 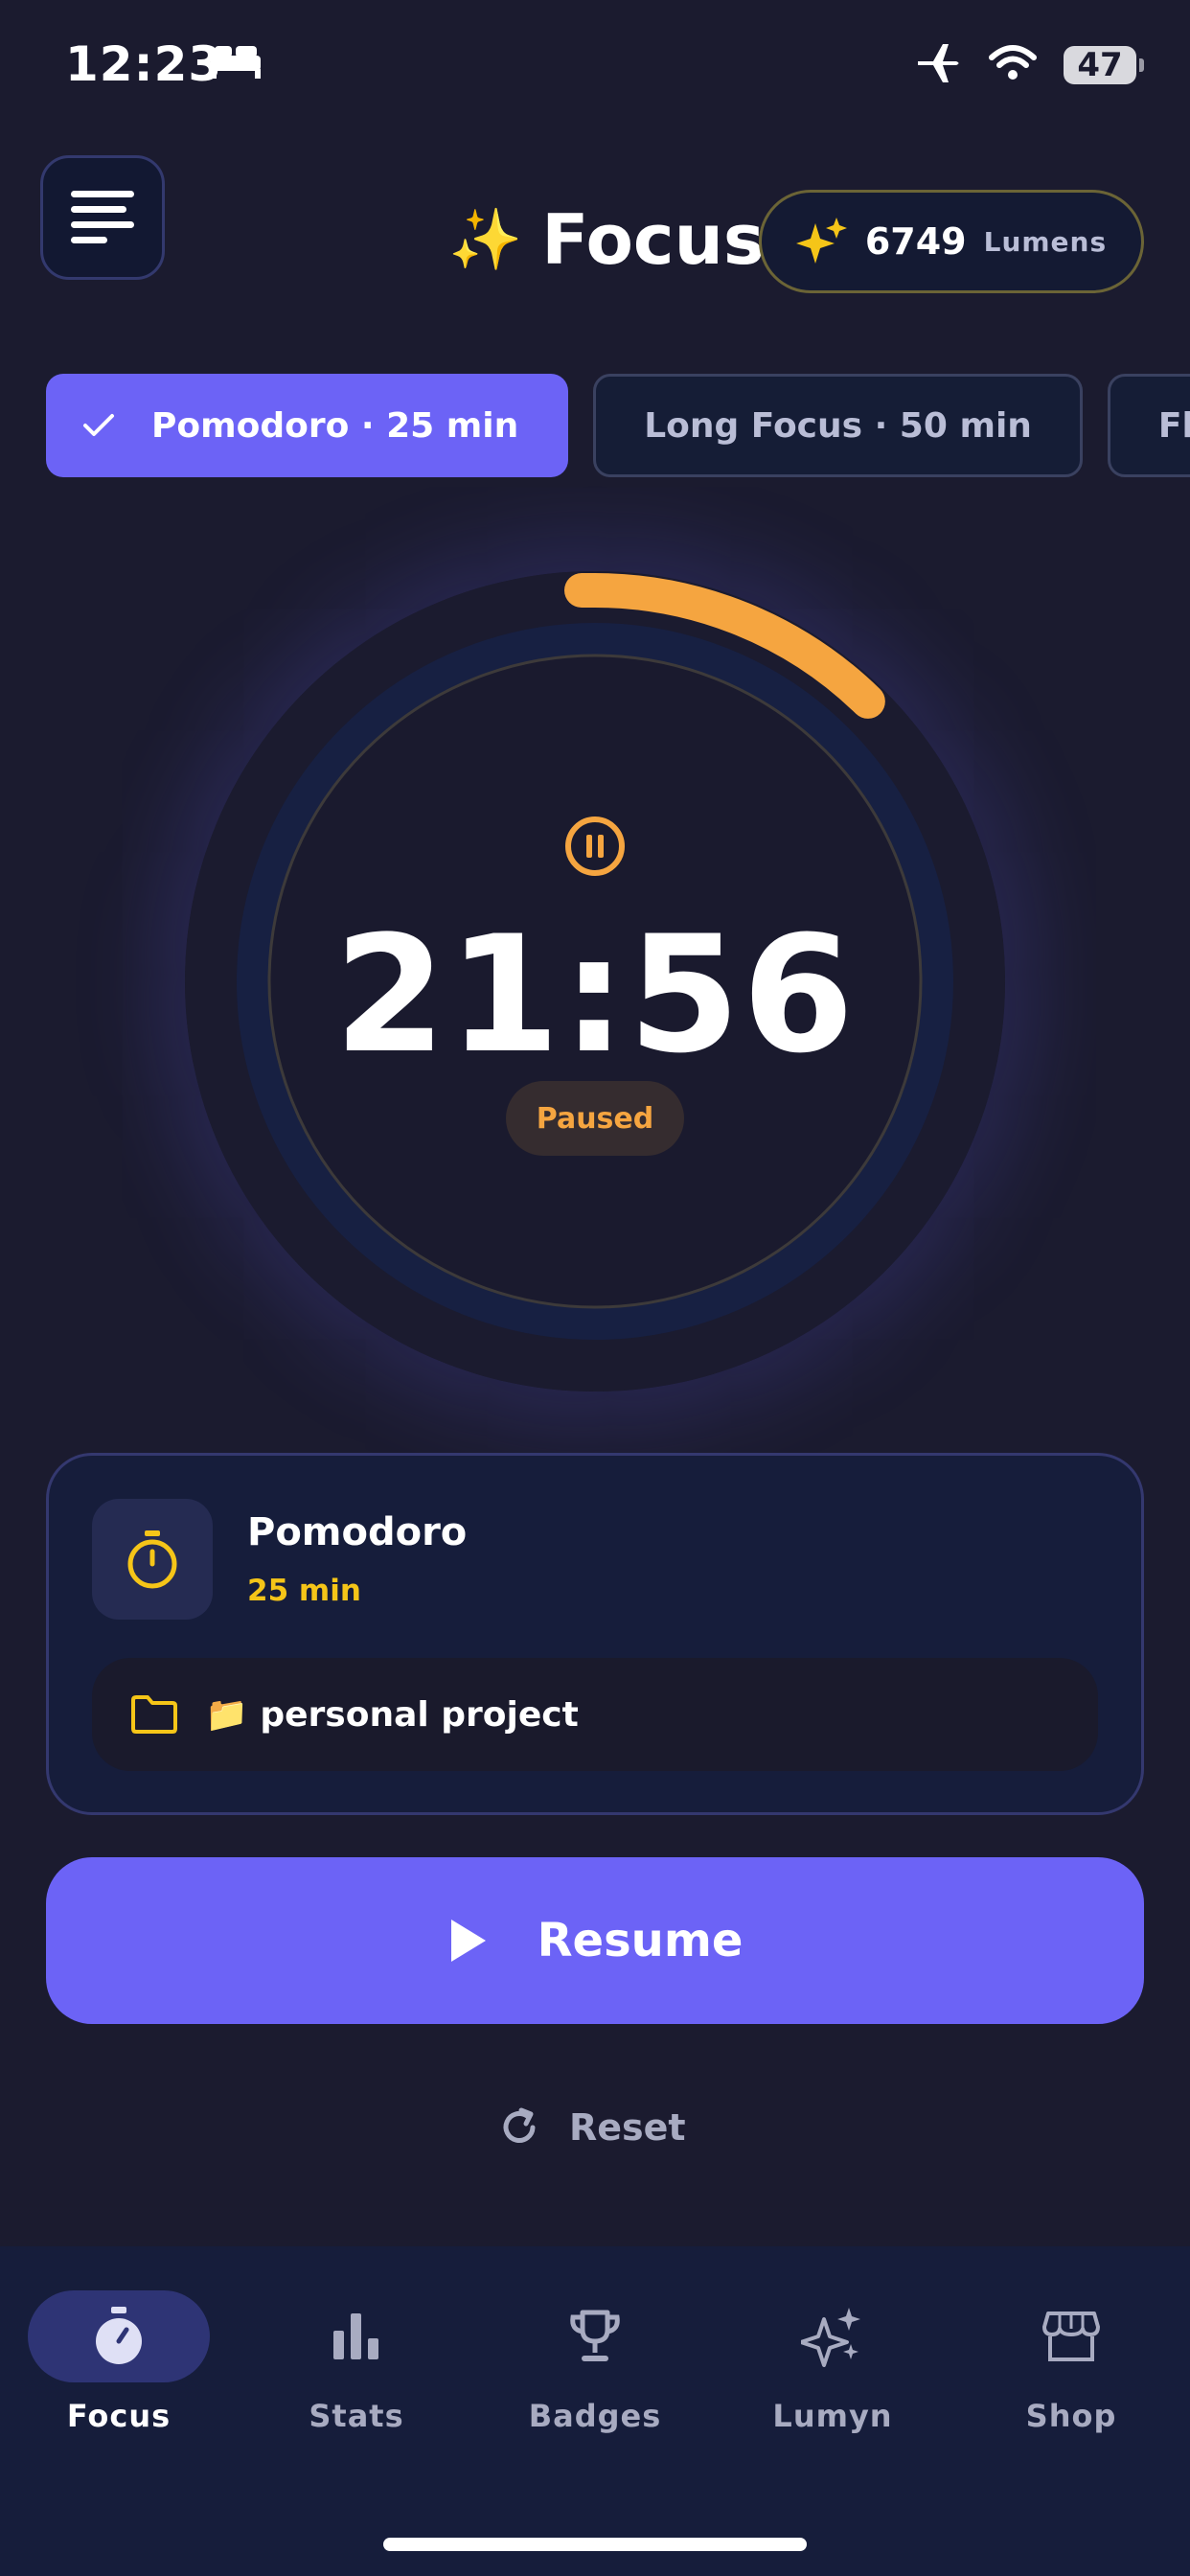 I want to click on tab-shop: Shop, so click(x=1071, y=2367).